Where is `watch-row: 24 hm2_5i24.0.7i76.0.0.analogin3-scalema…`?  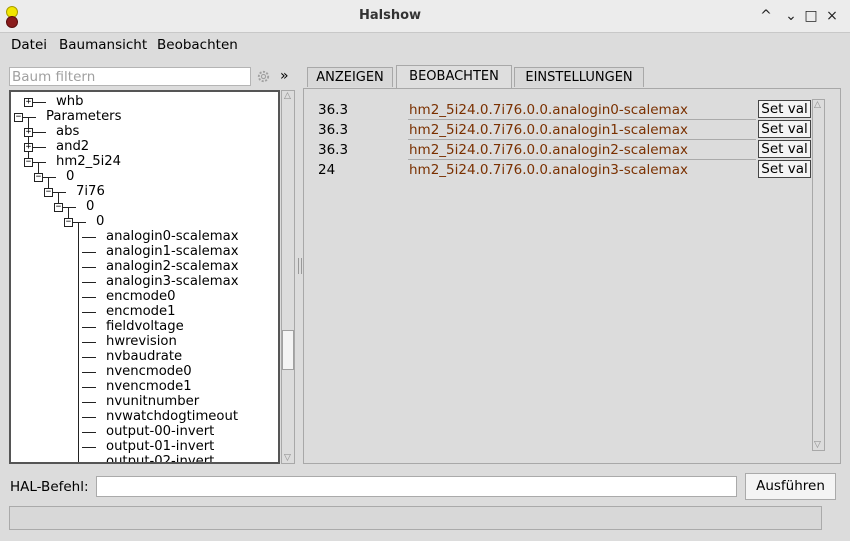 watch-row: 24 hm2_5i24.0.7i76.0.0.analogin3-scalema… is located at coordinates (565, 170).